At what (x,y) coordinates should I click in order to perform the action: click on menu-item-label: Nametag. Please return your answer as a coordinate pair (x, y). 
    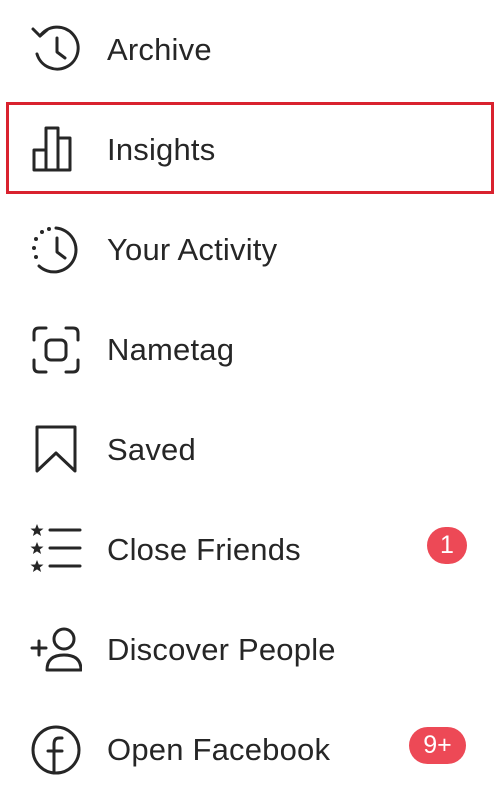
    Looking at the image, I should click on (171, 349).